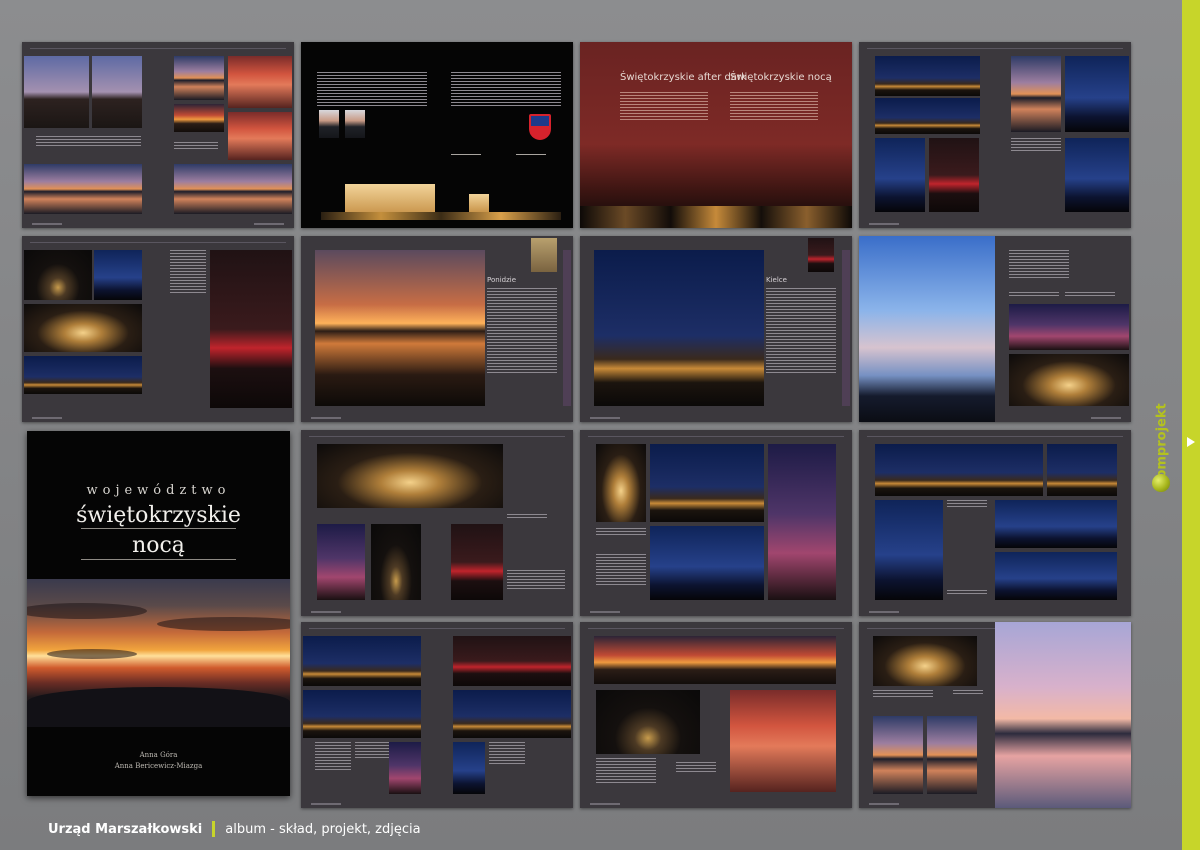 The image size is (1200, 850). What do you see at coordinates (1069, 327) in the screenshot?
I see `photo-town-glow` at bounding box center [1069, 327].